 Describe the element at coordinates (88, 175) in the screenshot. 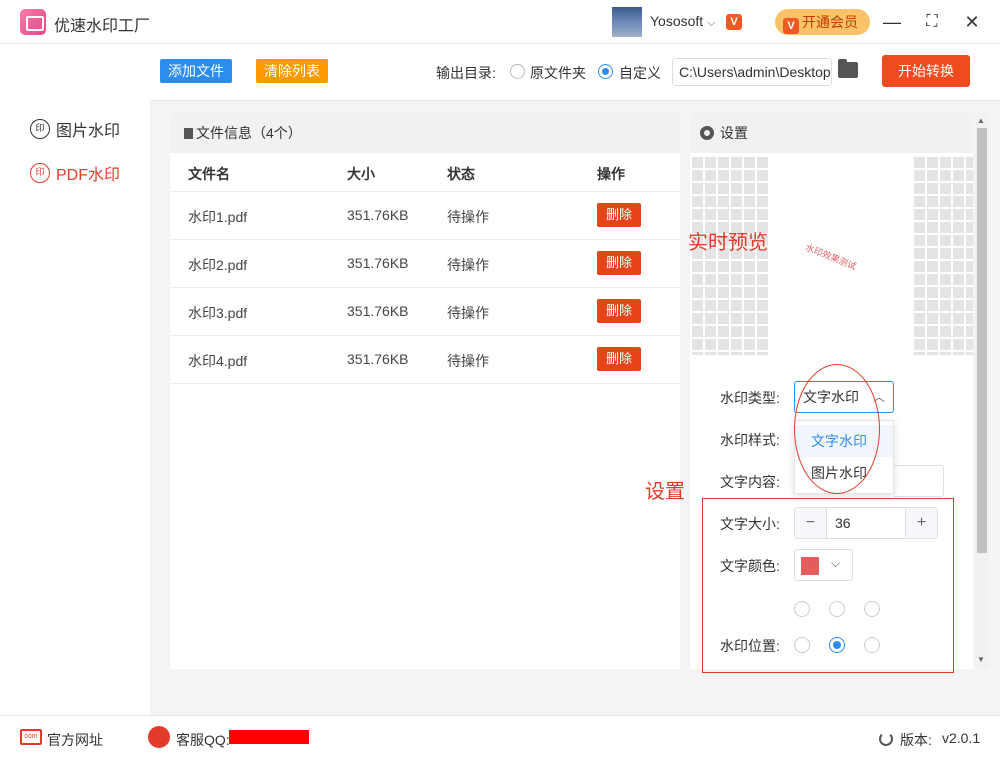

I see `sidebar-item-label: PDF水印` at that location.